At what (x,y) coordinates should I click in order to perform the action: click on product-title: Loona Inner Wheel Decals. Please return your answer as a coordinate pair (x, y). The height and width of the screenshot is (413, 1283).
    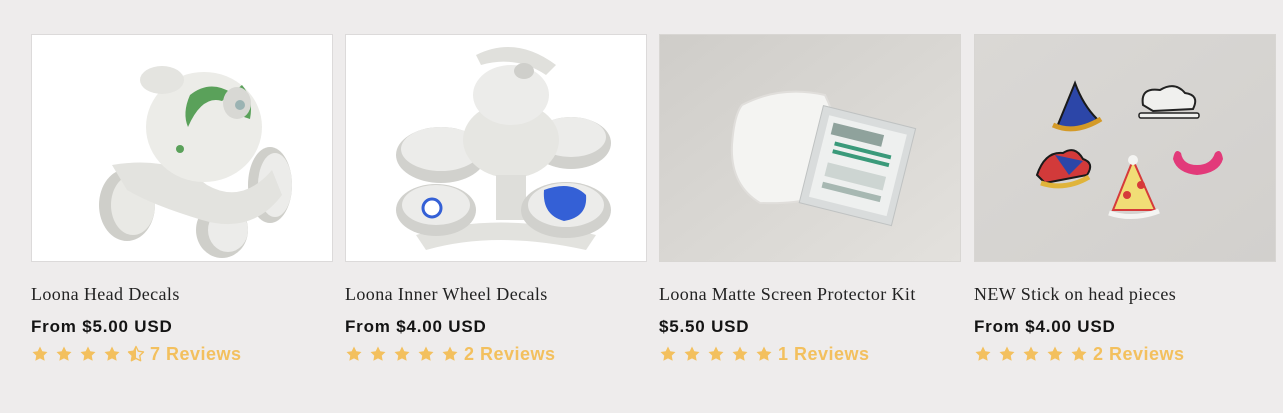
    Looking at the image, I should click on (495, 294).